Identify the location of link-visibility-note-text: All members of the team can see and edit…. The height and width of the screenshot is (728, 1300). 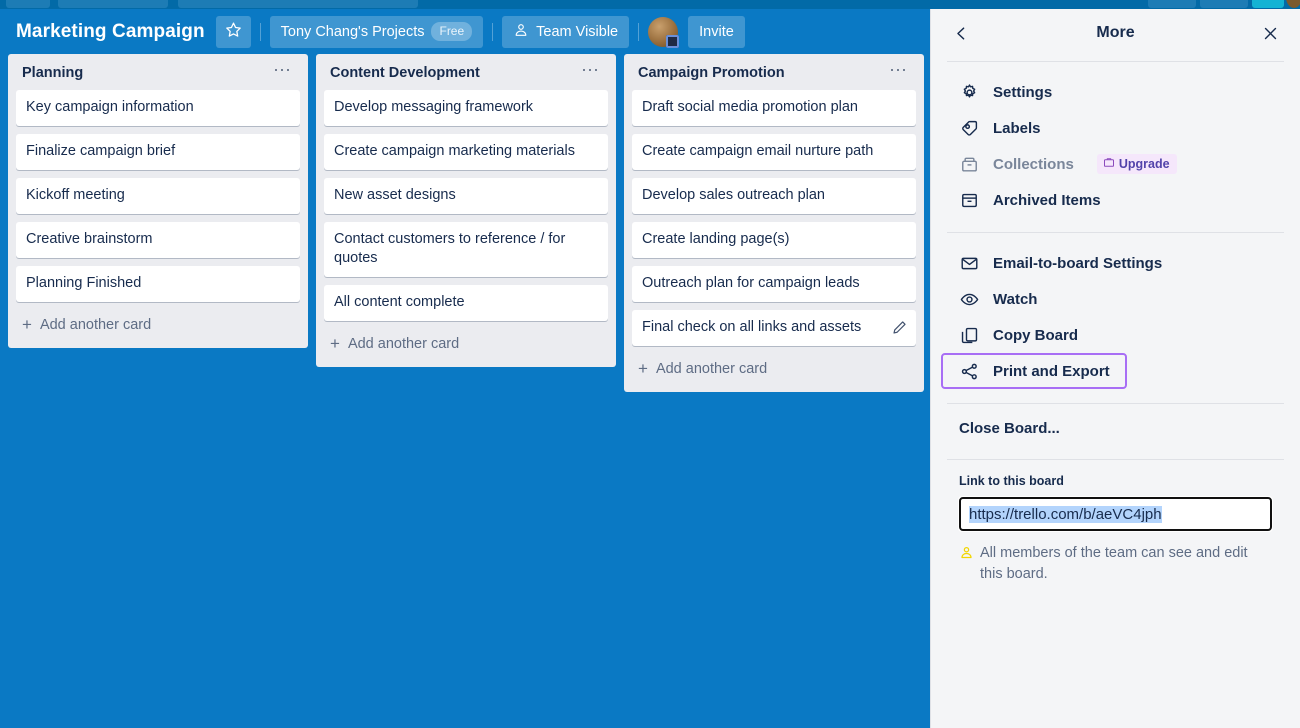
(1114, 563).